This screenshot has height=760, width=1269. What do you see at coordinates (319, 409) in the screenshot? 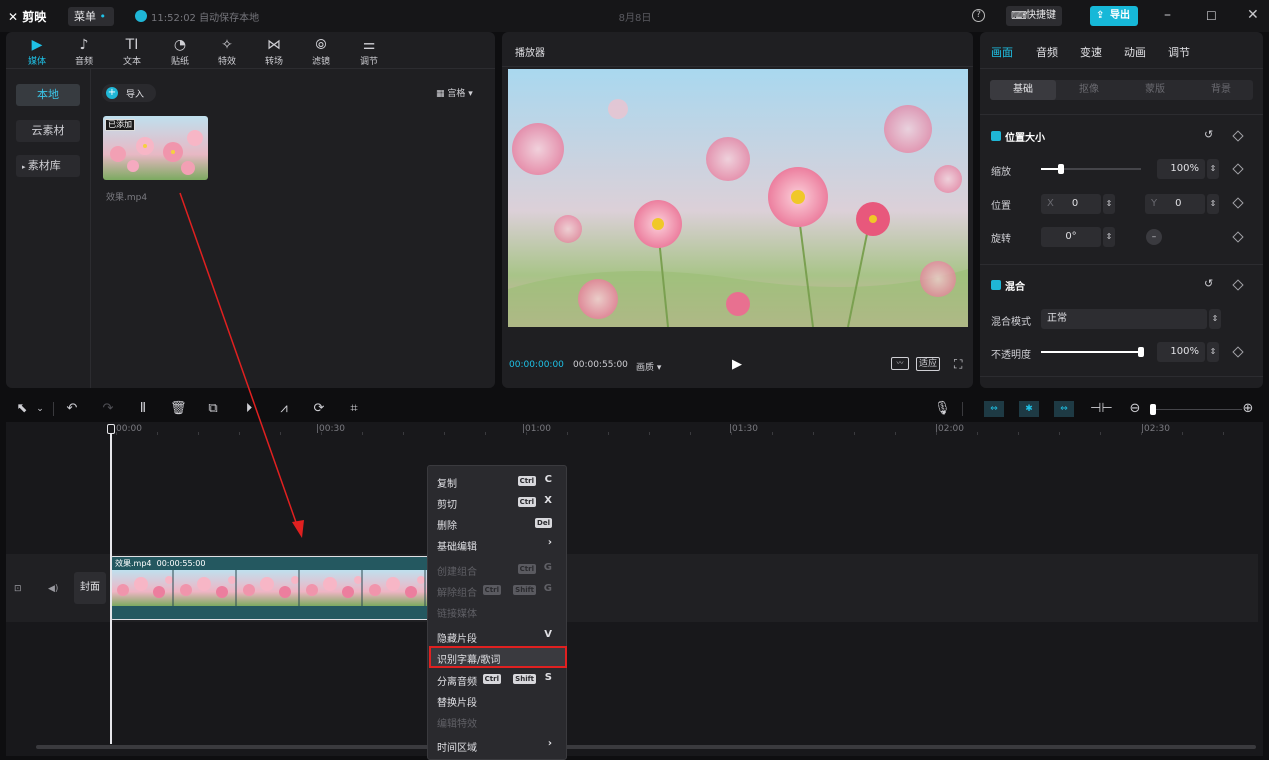
I see `rotate-icon: ⟳` at bounding box center [319, 409].